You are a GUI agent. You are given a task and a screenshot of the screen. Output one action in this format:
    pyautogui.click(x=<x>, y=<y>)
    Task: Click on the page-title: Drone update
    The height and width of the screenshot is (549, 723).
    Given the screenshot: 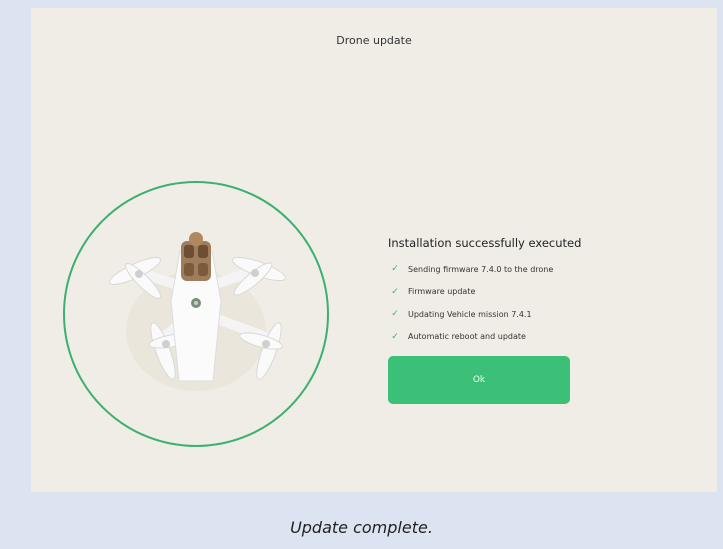 What is the action you would take?
    pyautogui.click(x=374, y=40)
    